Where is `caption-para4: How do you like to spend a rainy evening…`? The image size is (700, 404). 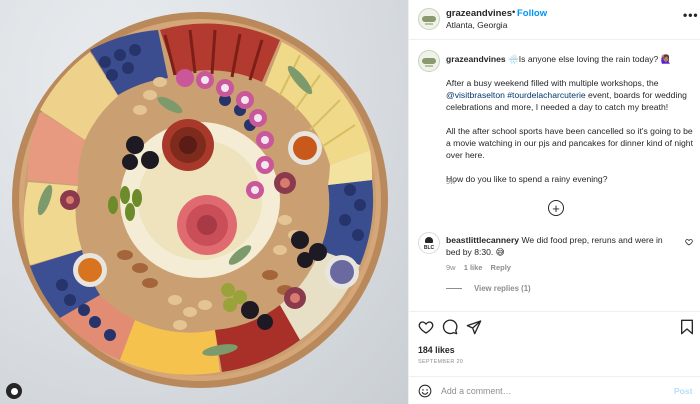
caption-para4: How do you like to spend a rainy evening… is located at coordinates (527, 179).